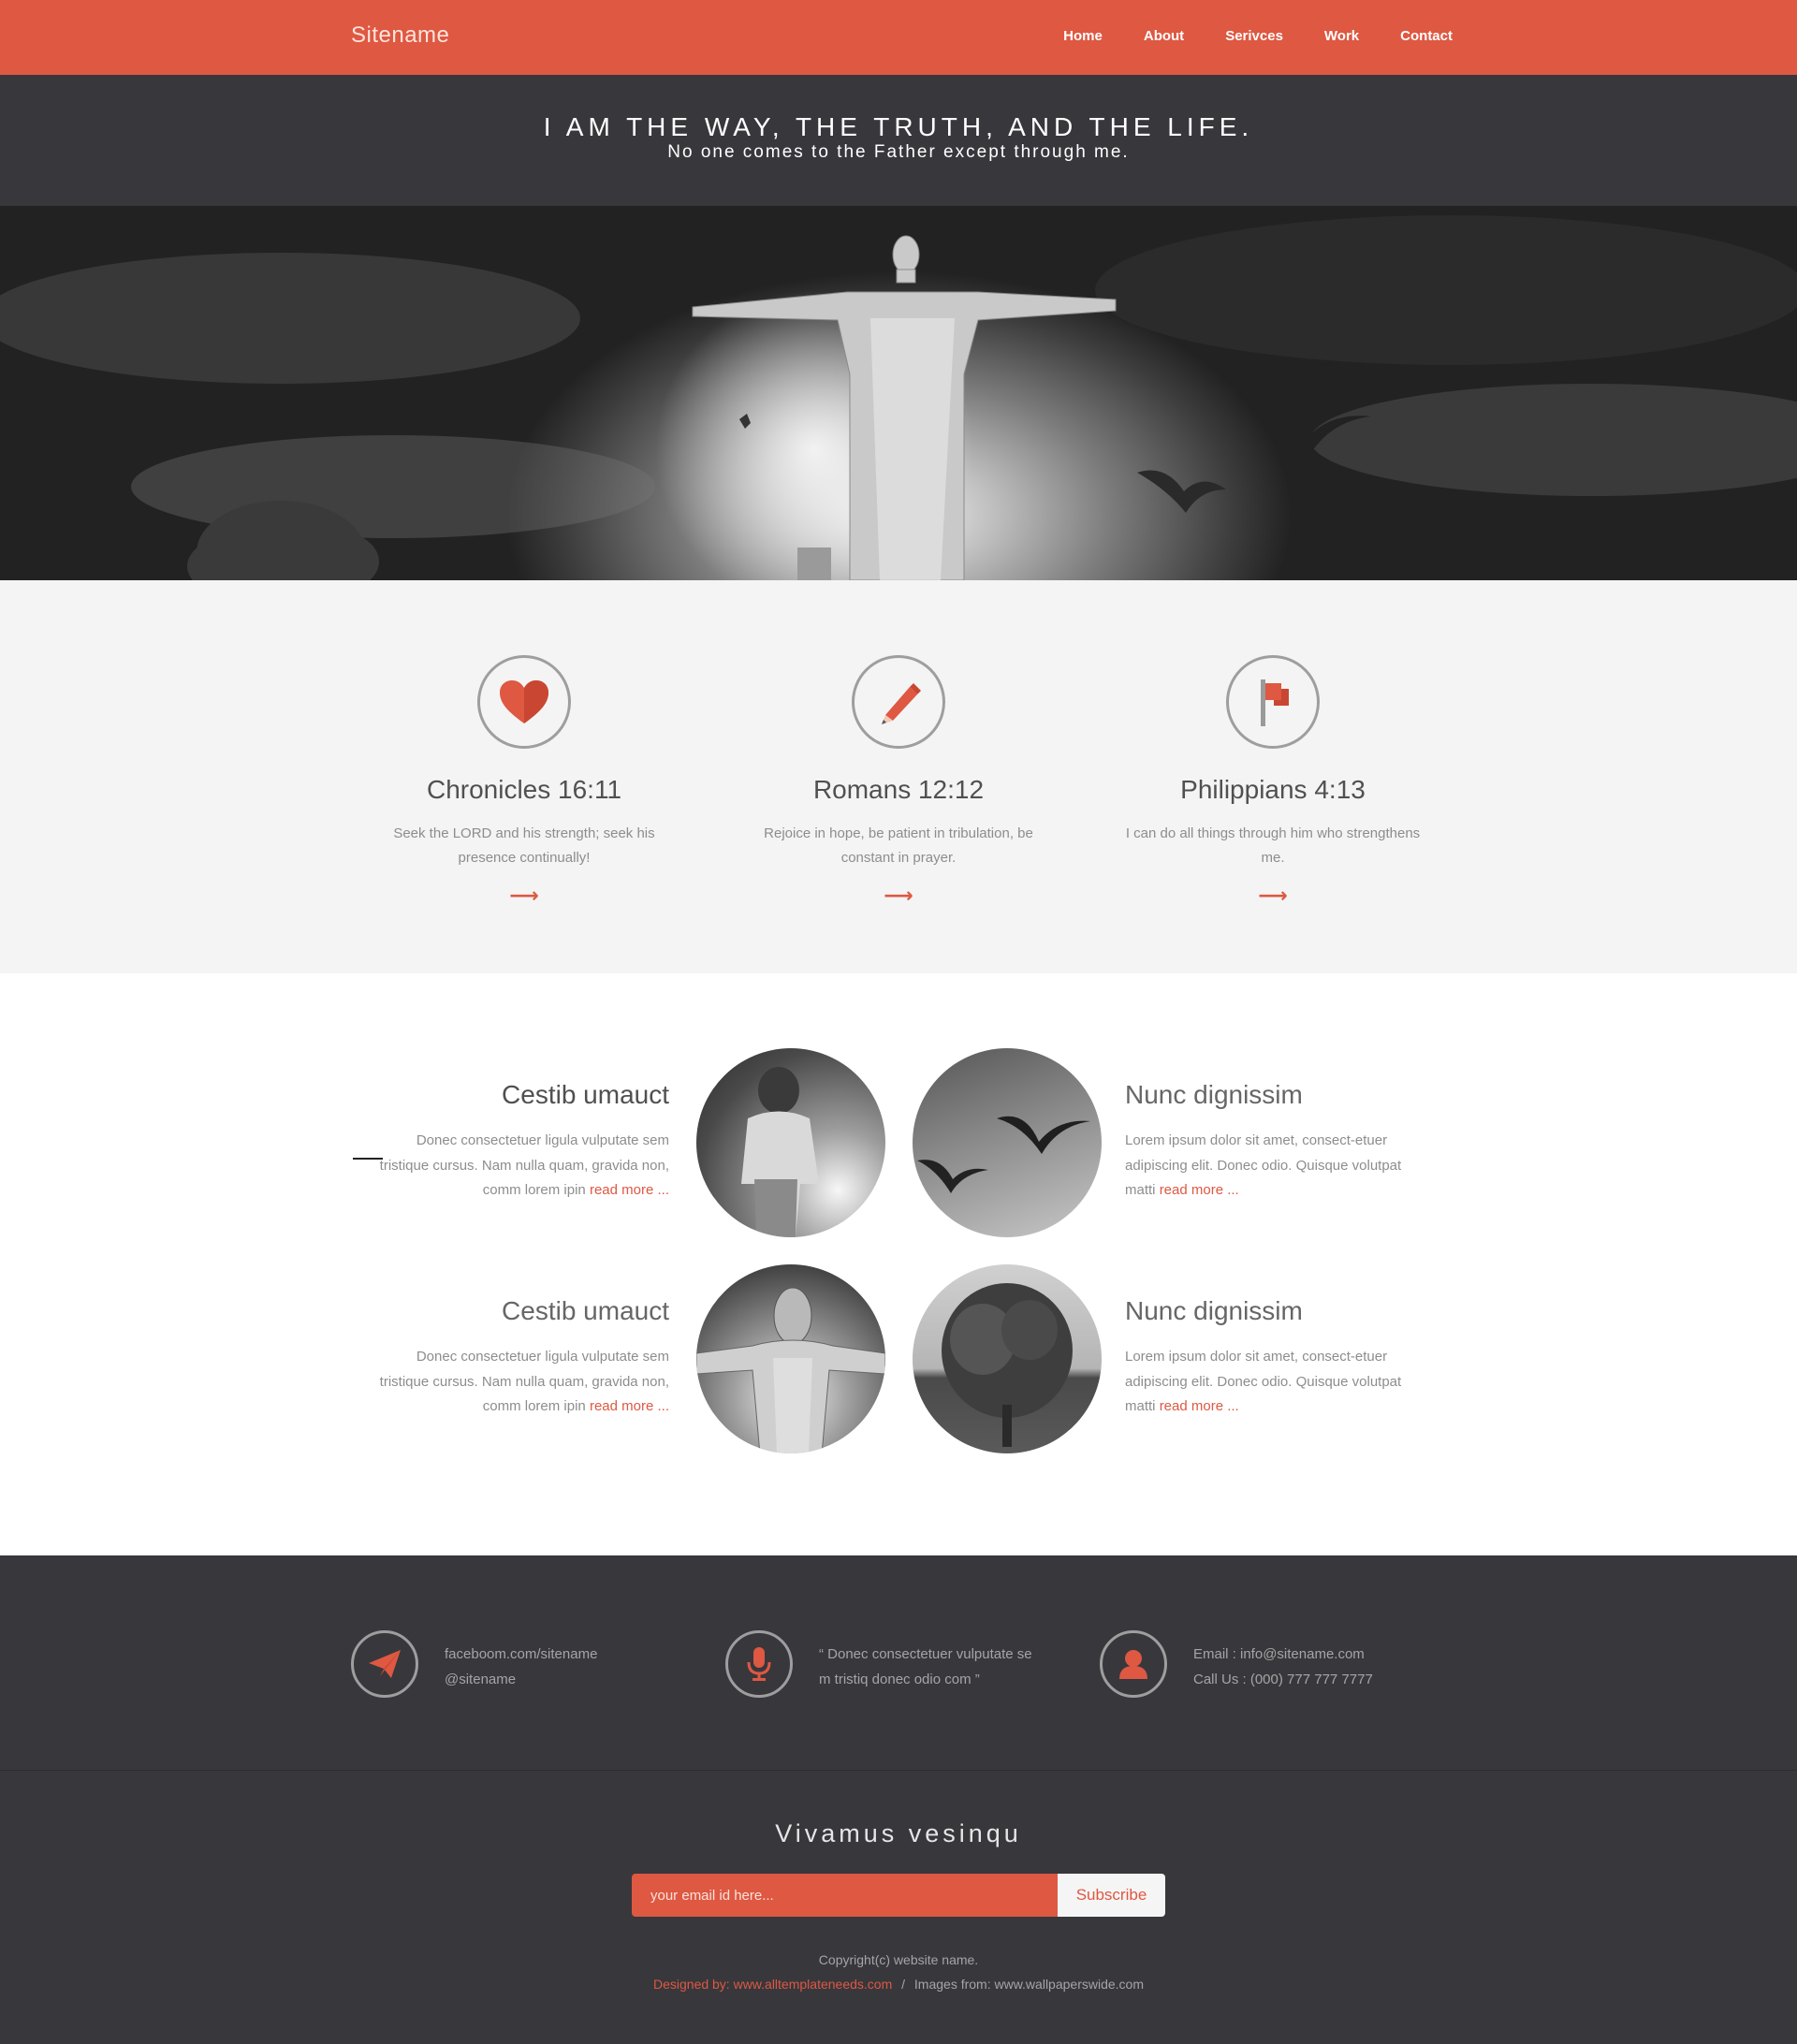 The image size is (1797, 2044). What do you see at coordinates (759, 1664) in the screenshot?
I see `microphone-icon` at bounding box center [759, 1664].